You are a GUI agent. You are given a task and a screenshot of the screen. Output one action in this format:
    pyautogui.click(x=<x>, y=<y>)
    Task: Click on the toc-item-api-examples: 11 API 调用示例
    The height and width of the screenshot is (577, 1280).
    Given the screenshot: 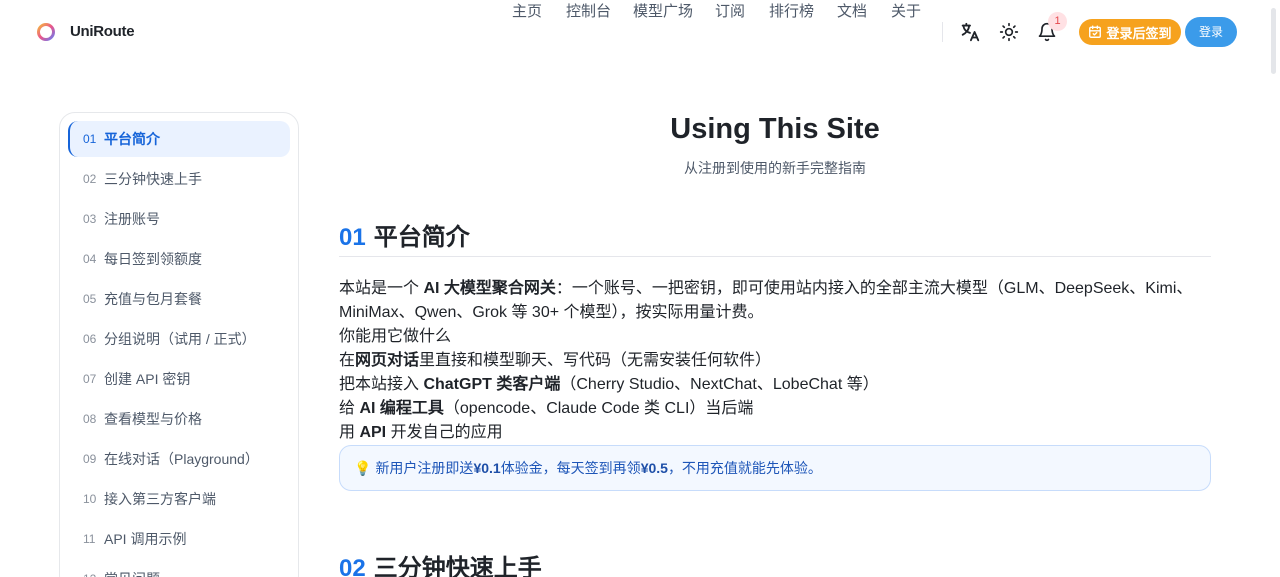 What is the action you would take?
    pyautogui.click(x=179, y=539)
    